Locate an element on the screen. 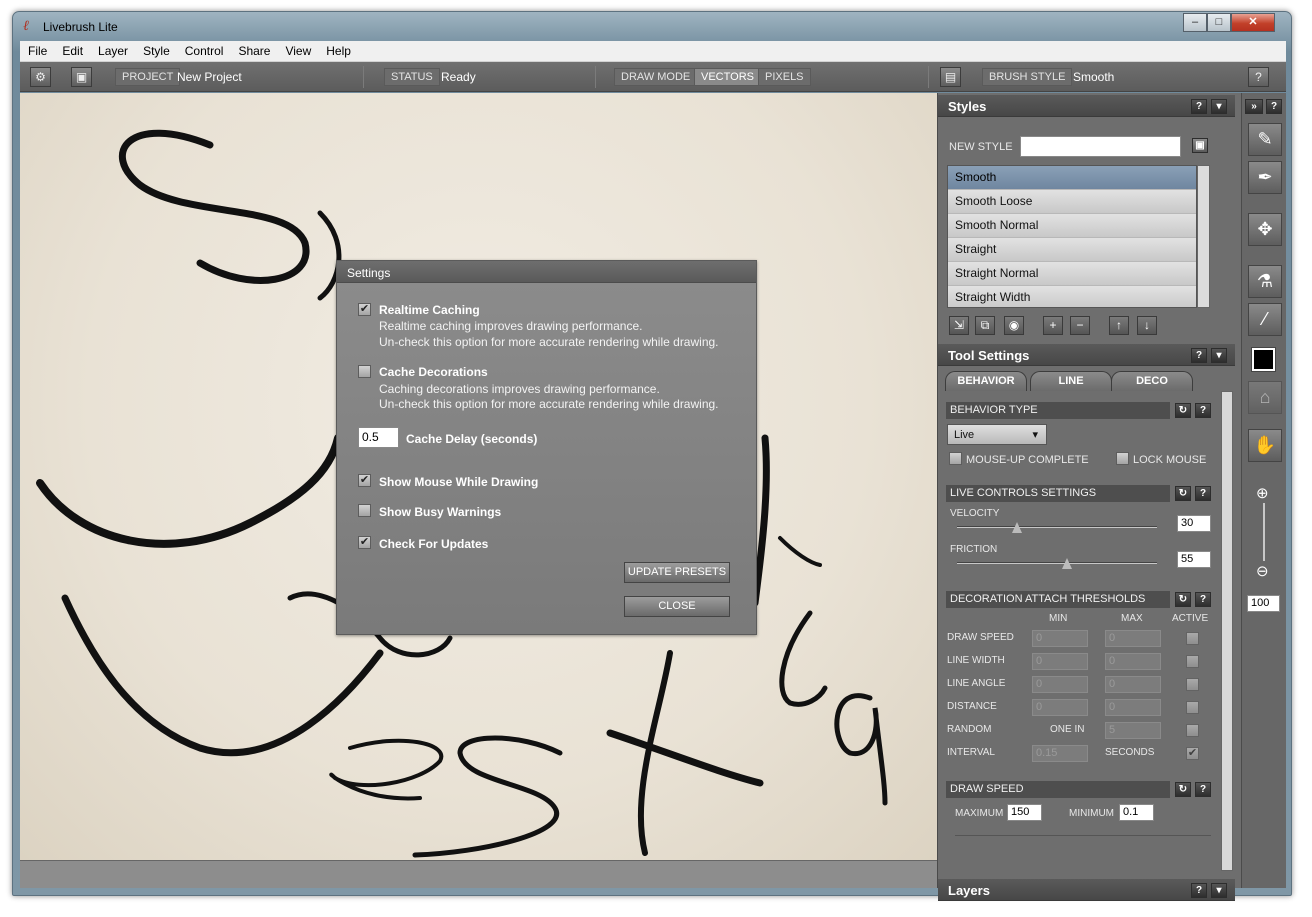  friction-input: 55 is located at coordinates (1194, 559).